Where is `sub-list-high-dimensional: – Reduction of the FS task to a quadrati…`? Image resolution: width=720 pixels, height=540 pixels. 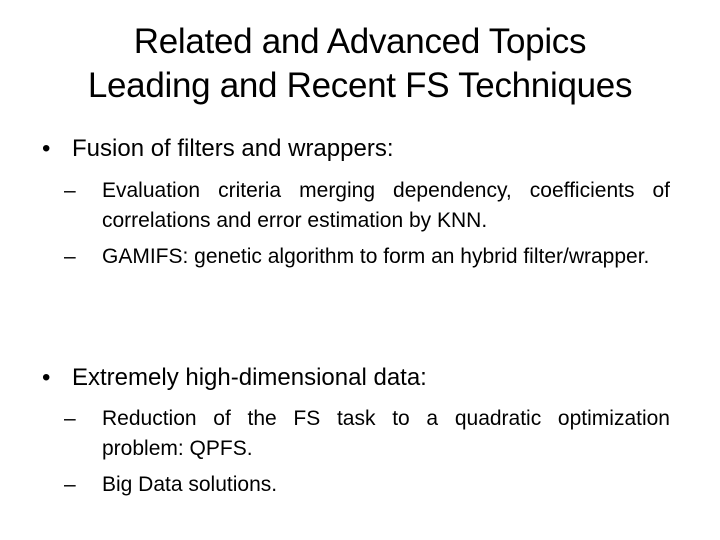 sub-list-high-dimensional: – Reduction of the FS task to a quadrati… is located at coordinates (367, 452).